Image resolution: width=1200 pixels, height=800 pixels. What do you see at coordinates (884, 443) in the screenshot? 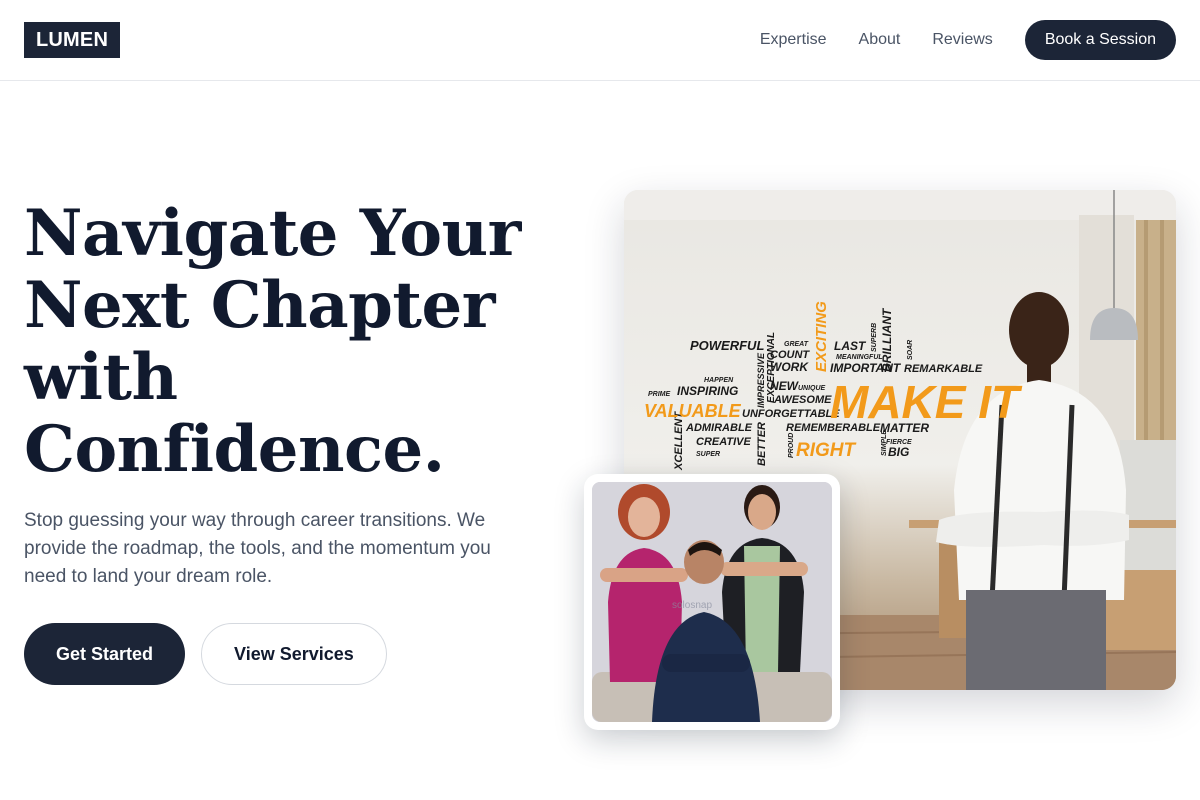
I see `word-cloud-text: SIMPLE` at bounding box center [884, 443].